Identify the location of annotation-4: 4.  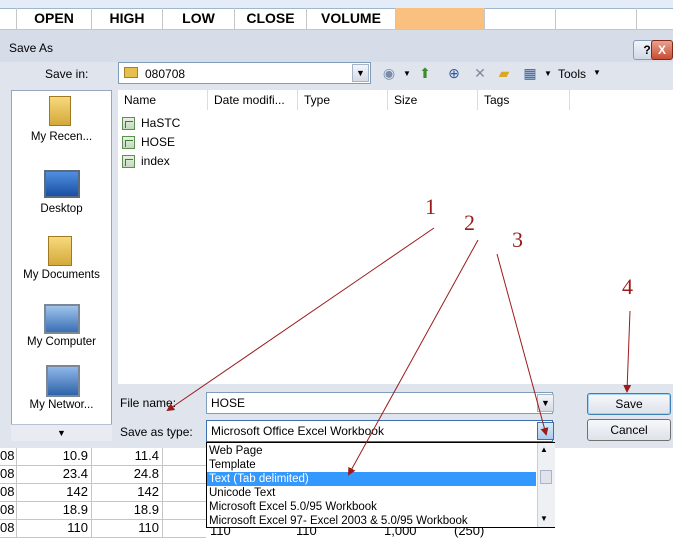
(627, 286).